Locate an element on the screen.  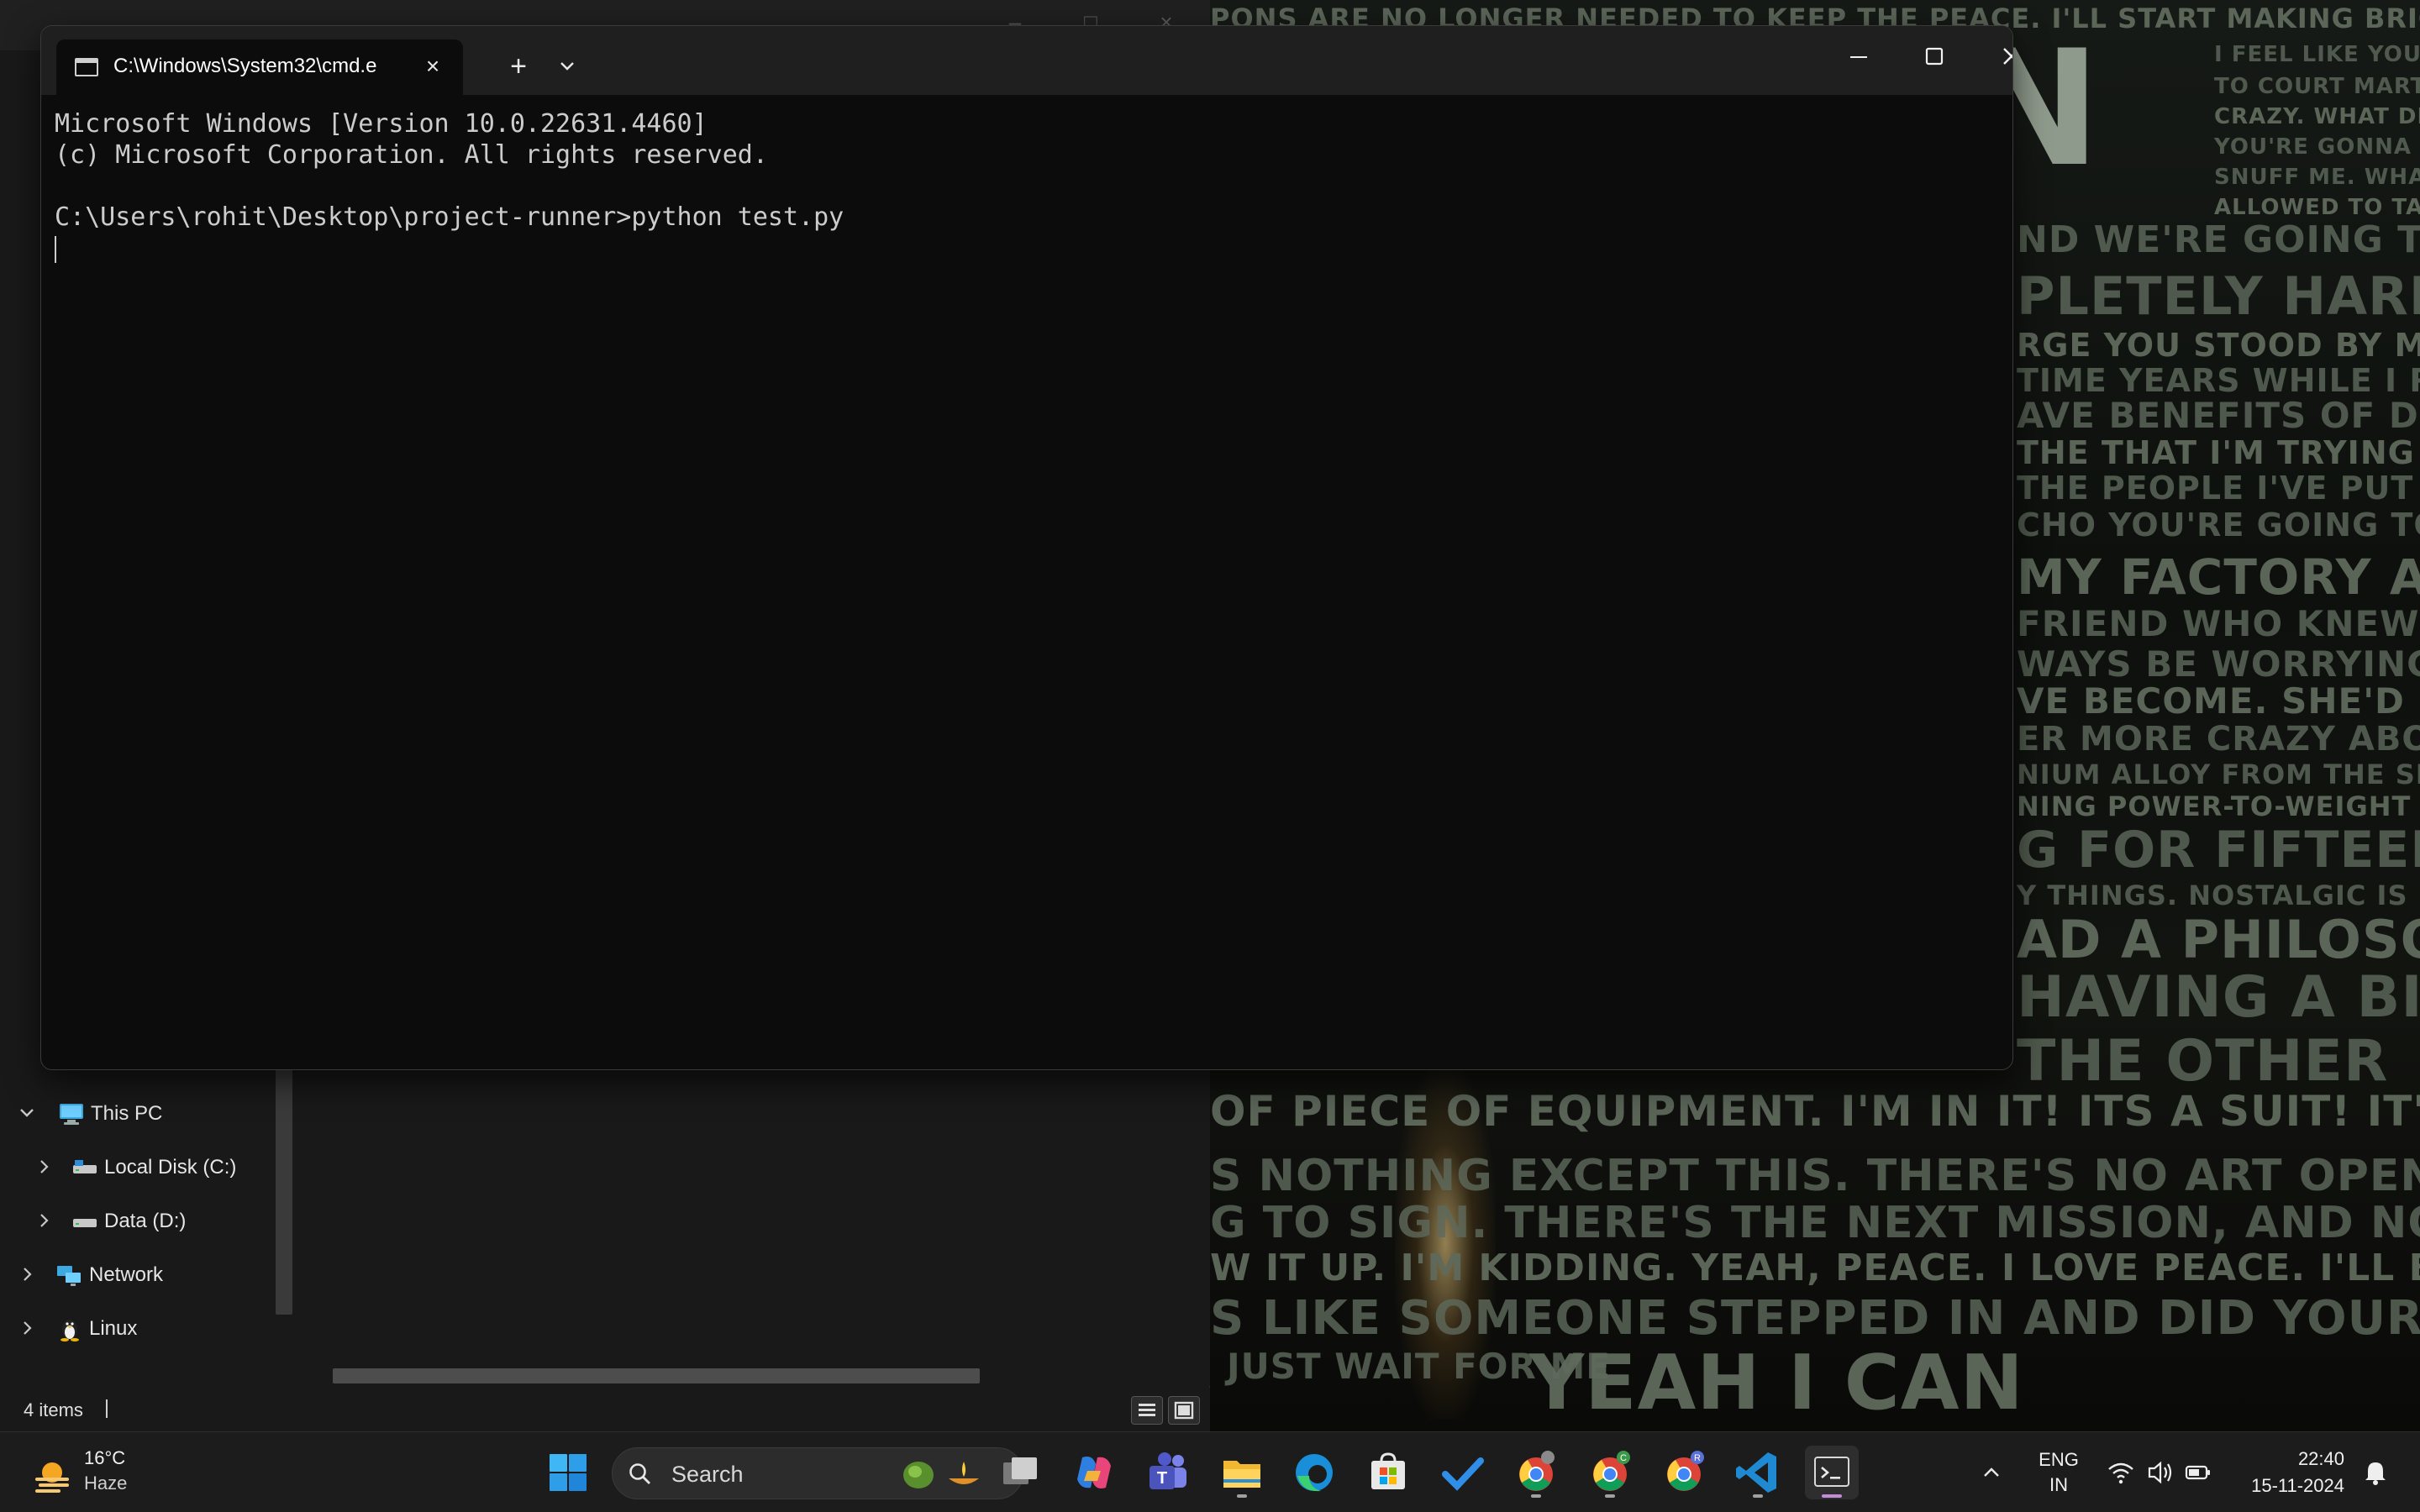
wallpaper-text-line: WAYS BE WORRYING is located at coordinates (2218, 664).